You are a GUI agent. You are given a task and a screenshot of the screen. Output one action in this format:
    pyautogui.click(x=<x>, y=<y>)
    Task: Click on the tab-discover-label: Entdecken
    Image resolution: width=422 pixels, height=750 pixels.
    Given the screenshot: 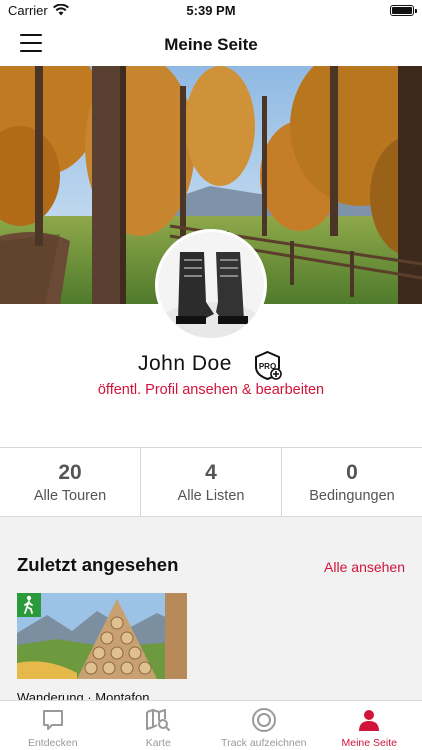 What is the action you would take?
    pyautogui.click(x=52, y=743)
    